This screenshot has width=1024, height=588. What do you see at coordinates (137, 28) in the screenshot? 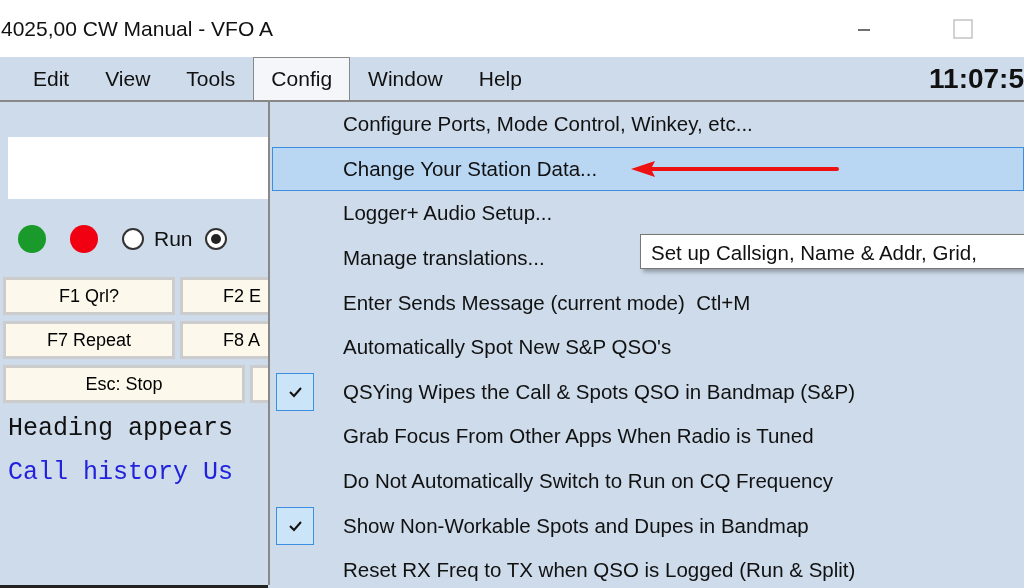
I see `window-title: 4025,00 CW Manual - VFO A` at bounding box center [137, 28].